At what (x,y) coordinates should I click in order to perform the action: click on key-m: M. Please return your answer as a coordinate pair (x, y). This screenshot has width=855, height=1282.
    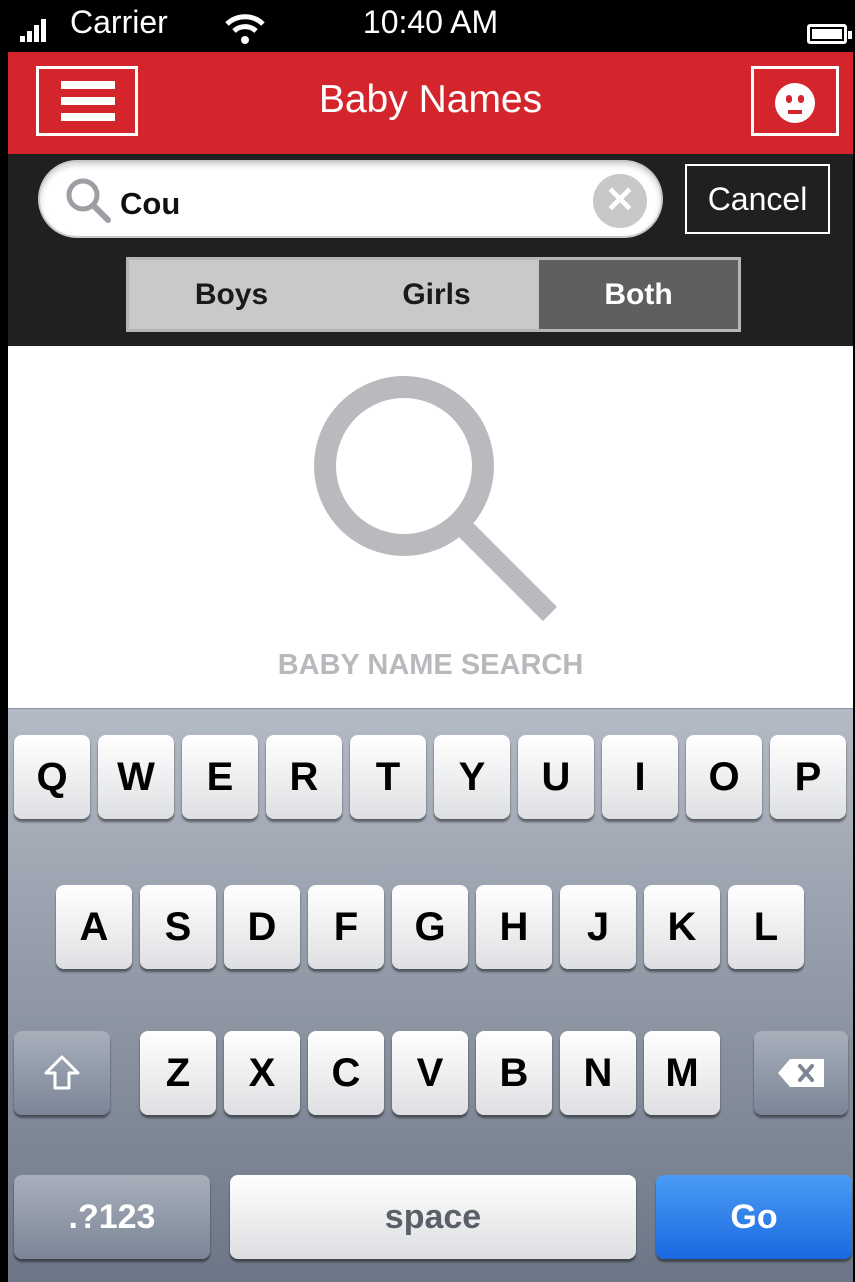
    Looking at the image, I should click on (682, 1073).